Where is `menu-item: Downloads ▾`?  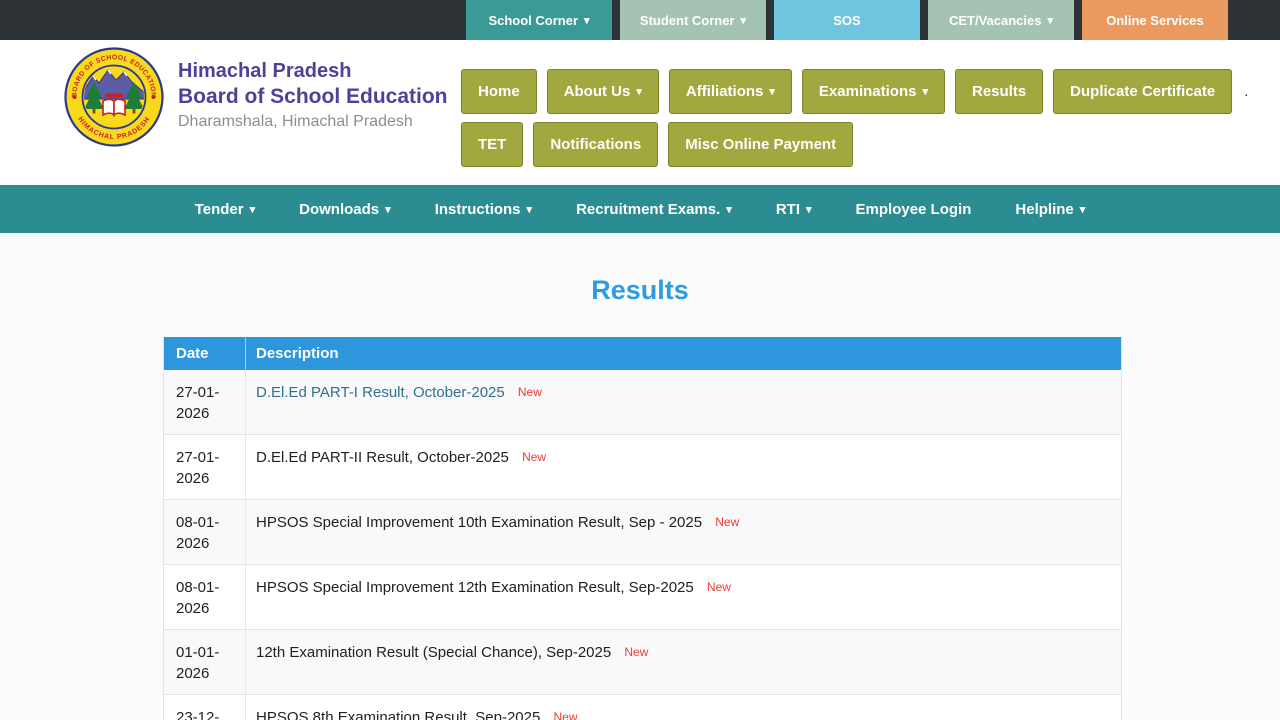
menu-item: Downloads ▾ is located at coordinates (345, 209).